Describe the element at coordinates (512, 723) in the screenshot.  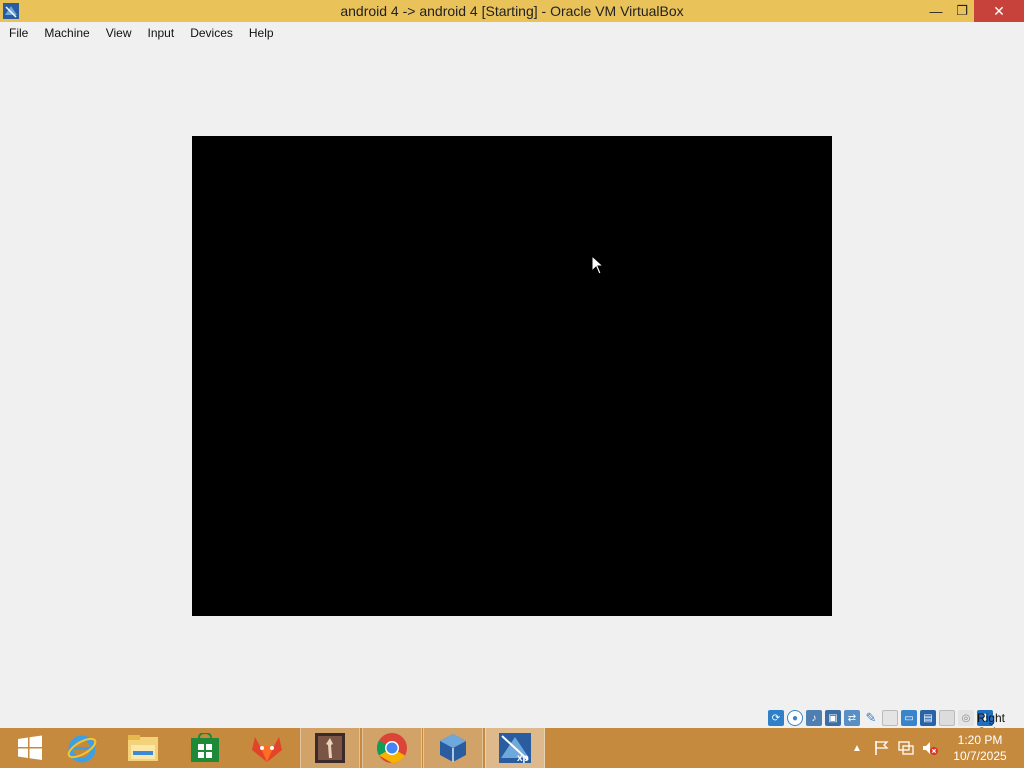
I see `vm-status-bar: ⟳ ● ♪ ▣ ⇄ ✎ ▭ ▤ ◎ ⬇ Right Ctrl` at that location.